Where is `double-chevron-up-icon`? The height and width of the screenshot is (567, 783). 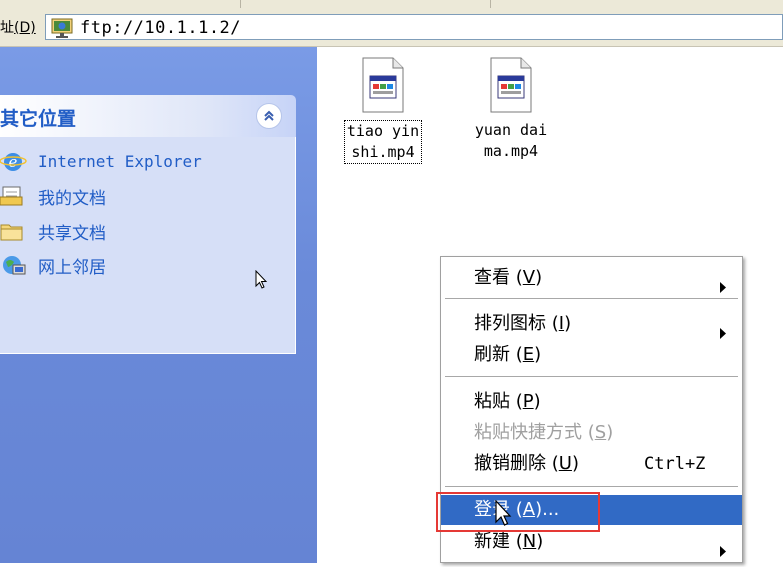
double-chevron-up-icon is located at coordinates (269, 116).